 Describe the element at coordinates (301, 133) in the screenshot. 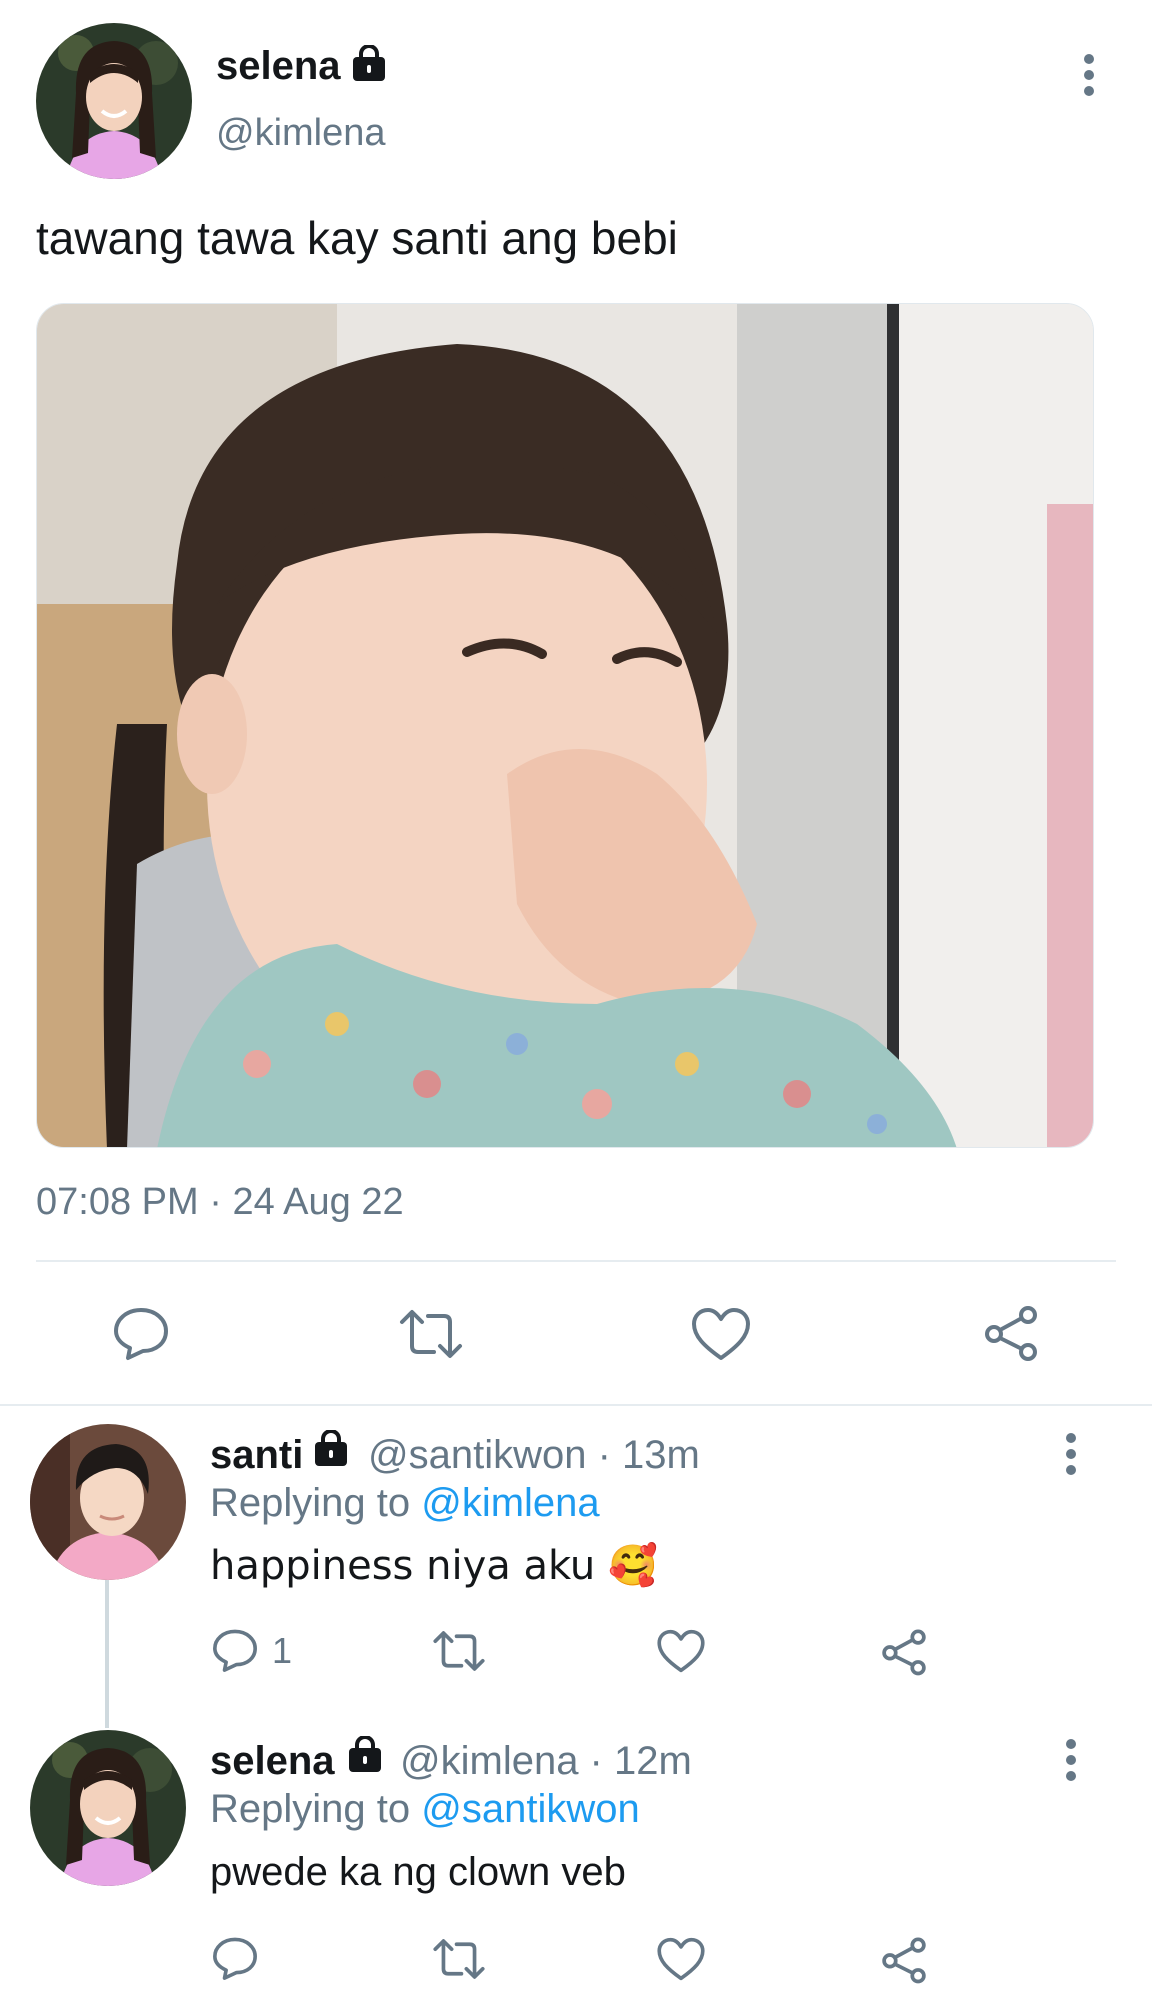

I see `author-handle: @kimlena` at that location.